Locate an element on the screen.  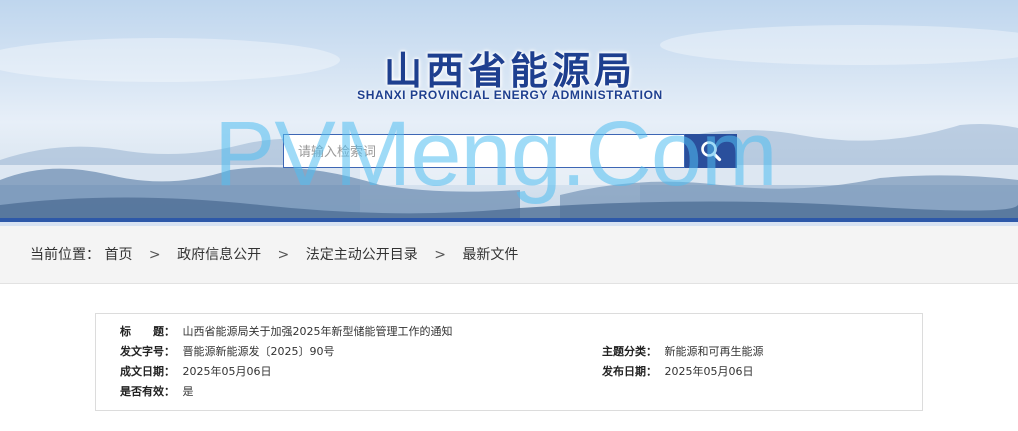
info-row-category: 主题分类： 新能源和可再生能源 is located at coordinates (683, 352).